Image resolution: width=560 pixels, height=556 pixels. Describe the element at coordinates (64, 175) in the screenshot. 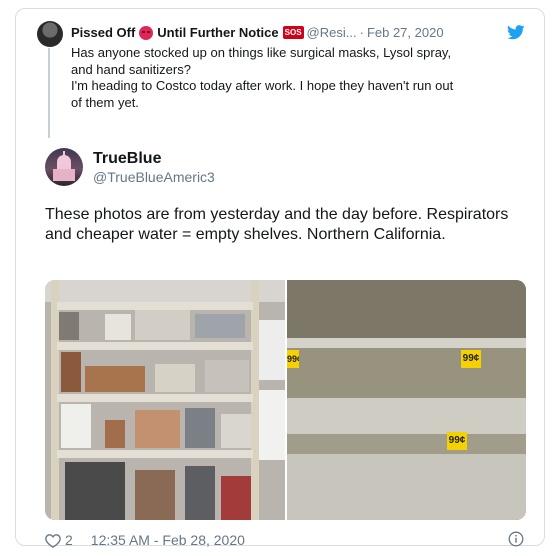

I see `capitol-base` at that location.